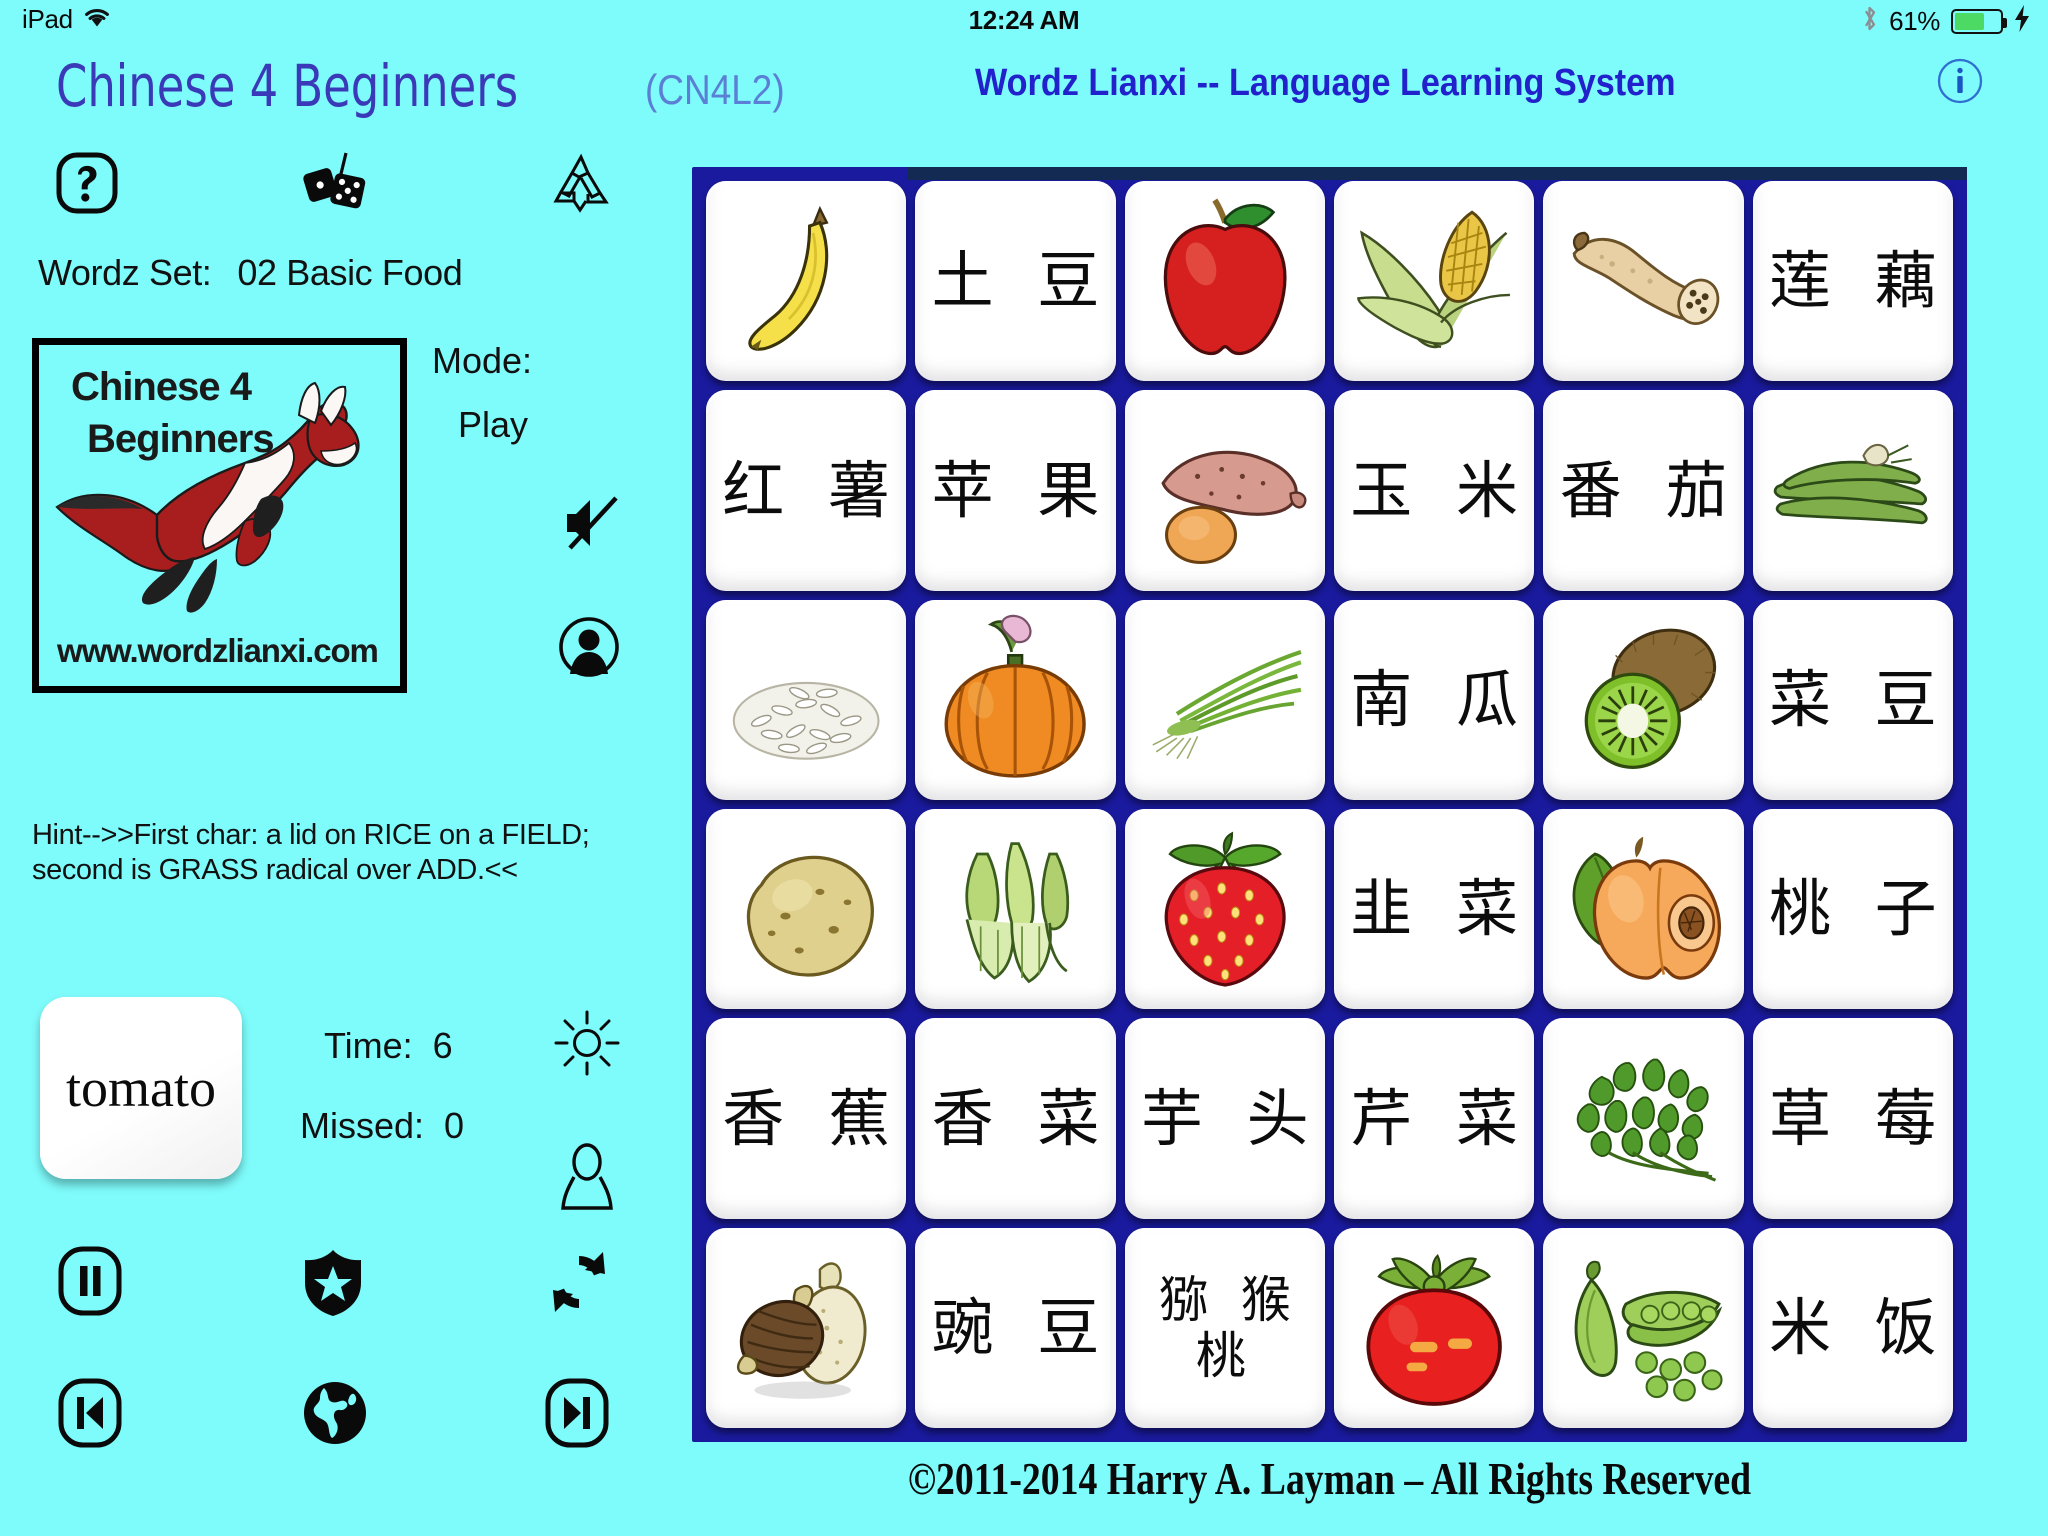 The height and width of the screenshot is (1536, 2048). I want to click on tile-16: 南 瓜, so click(1434, 699).